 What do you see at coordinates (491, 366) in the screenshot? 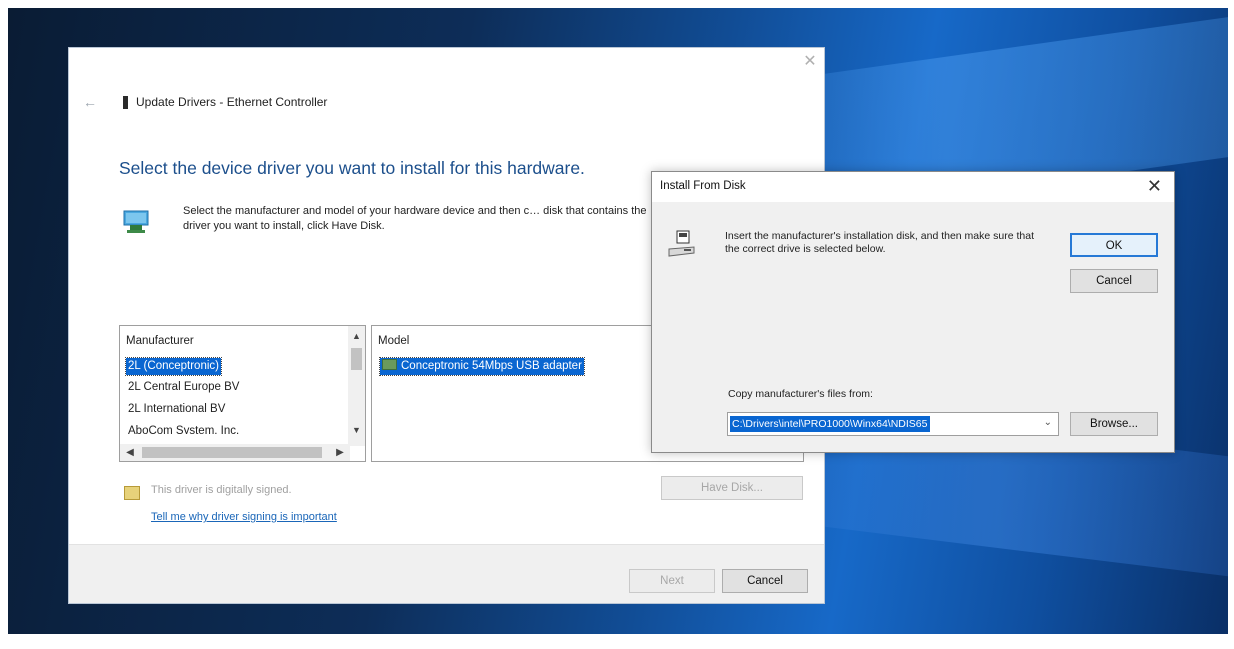
I see `model-item-label: Conceptronic 54Mbps USB adapter` at bounding box center [491, 366].